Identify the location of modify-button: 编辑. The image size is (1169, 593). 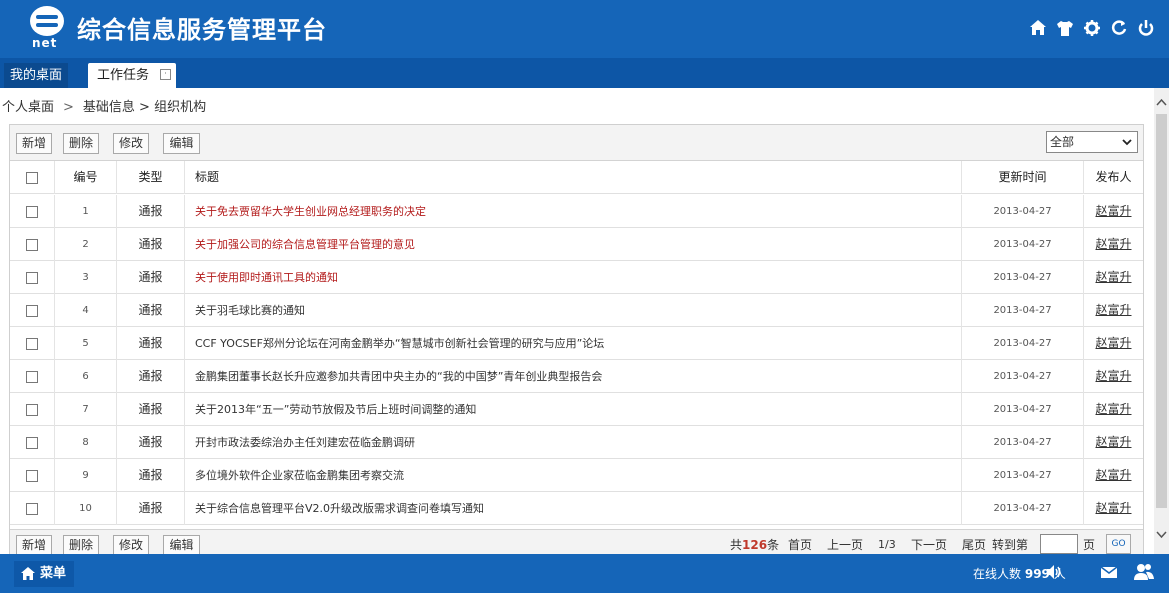
(181, 143).